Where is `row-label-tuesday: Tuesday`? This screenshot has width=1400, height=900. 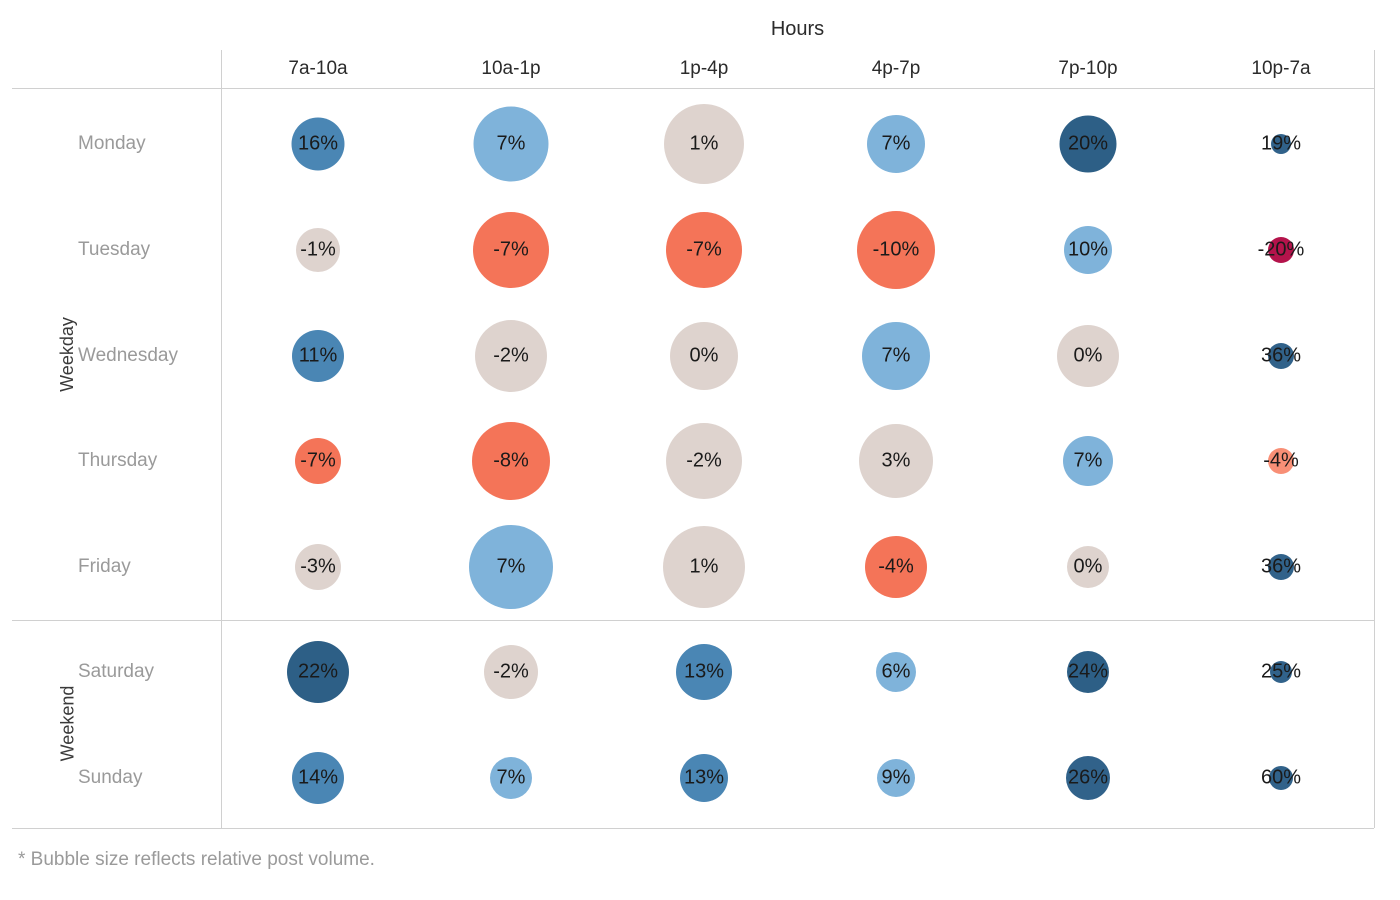
row-label-tuesday: Tuesday is located at coordinates (114, 249).